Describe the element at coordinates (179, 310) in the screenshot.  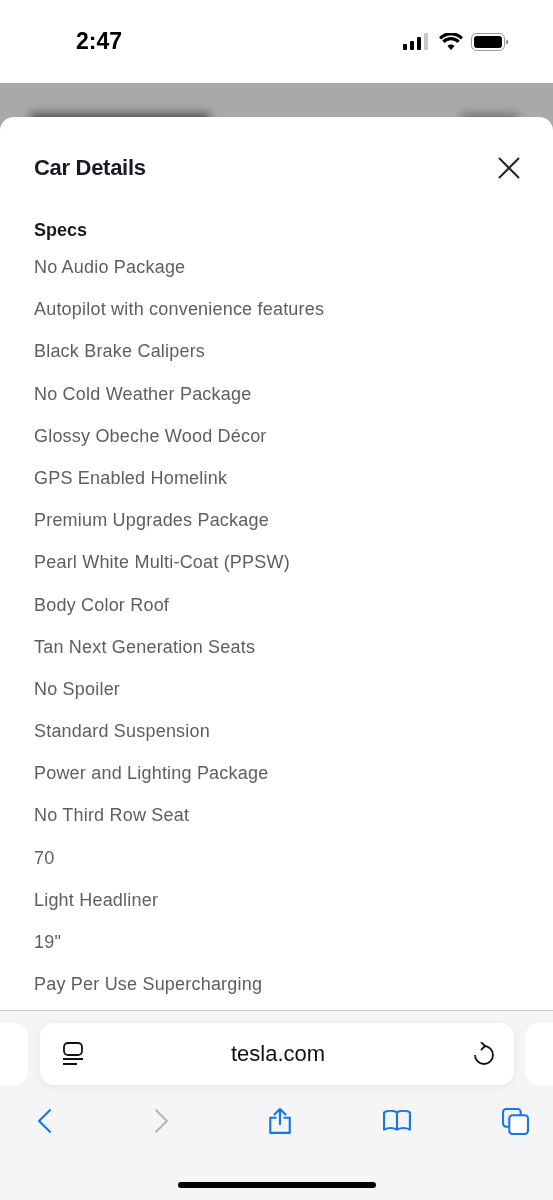
I see `spec-item: Autopilot with convenience features` at that location.